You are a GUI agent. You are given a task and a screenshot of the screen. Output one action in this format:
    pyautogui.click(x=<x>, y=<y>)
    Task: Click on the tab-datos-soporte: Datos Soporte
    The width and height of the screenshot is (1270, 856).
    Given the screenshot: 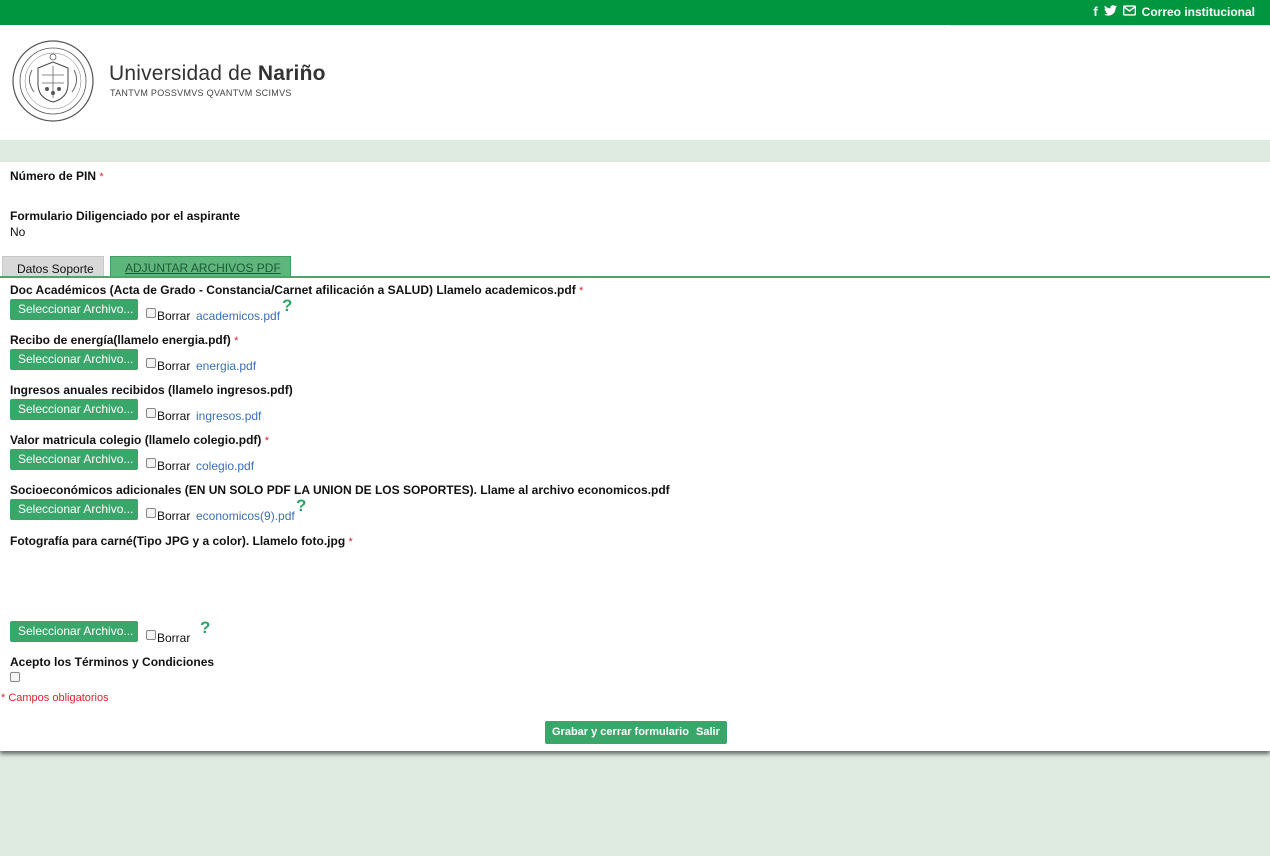 What is the action you would take?
    pyautogui.click(x=53, y=266)
    